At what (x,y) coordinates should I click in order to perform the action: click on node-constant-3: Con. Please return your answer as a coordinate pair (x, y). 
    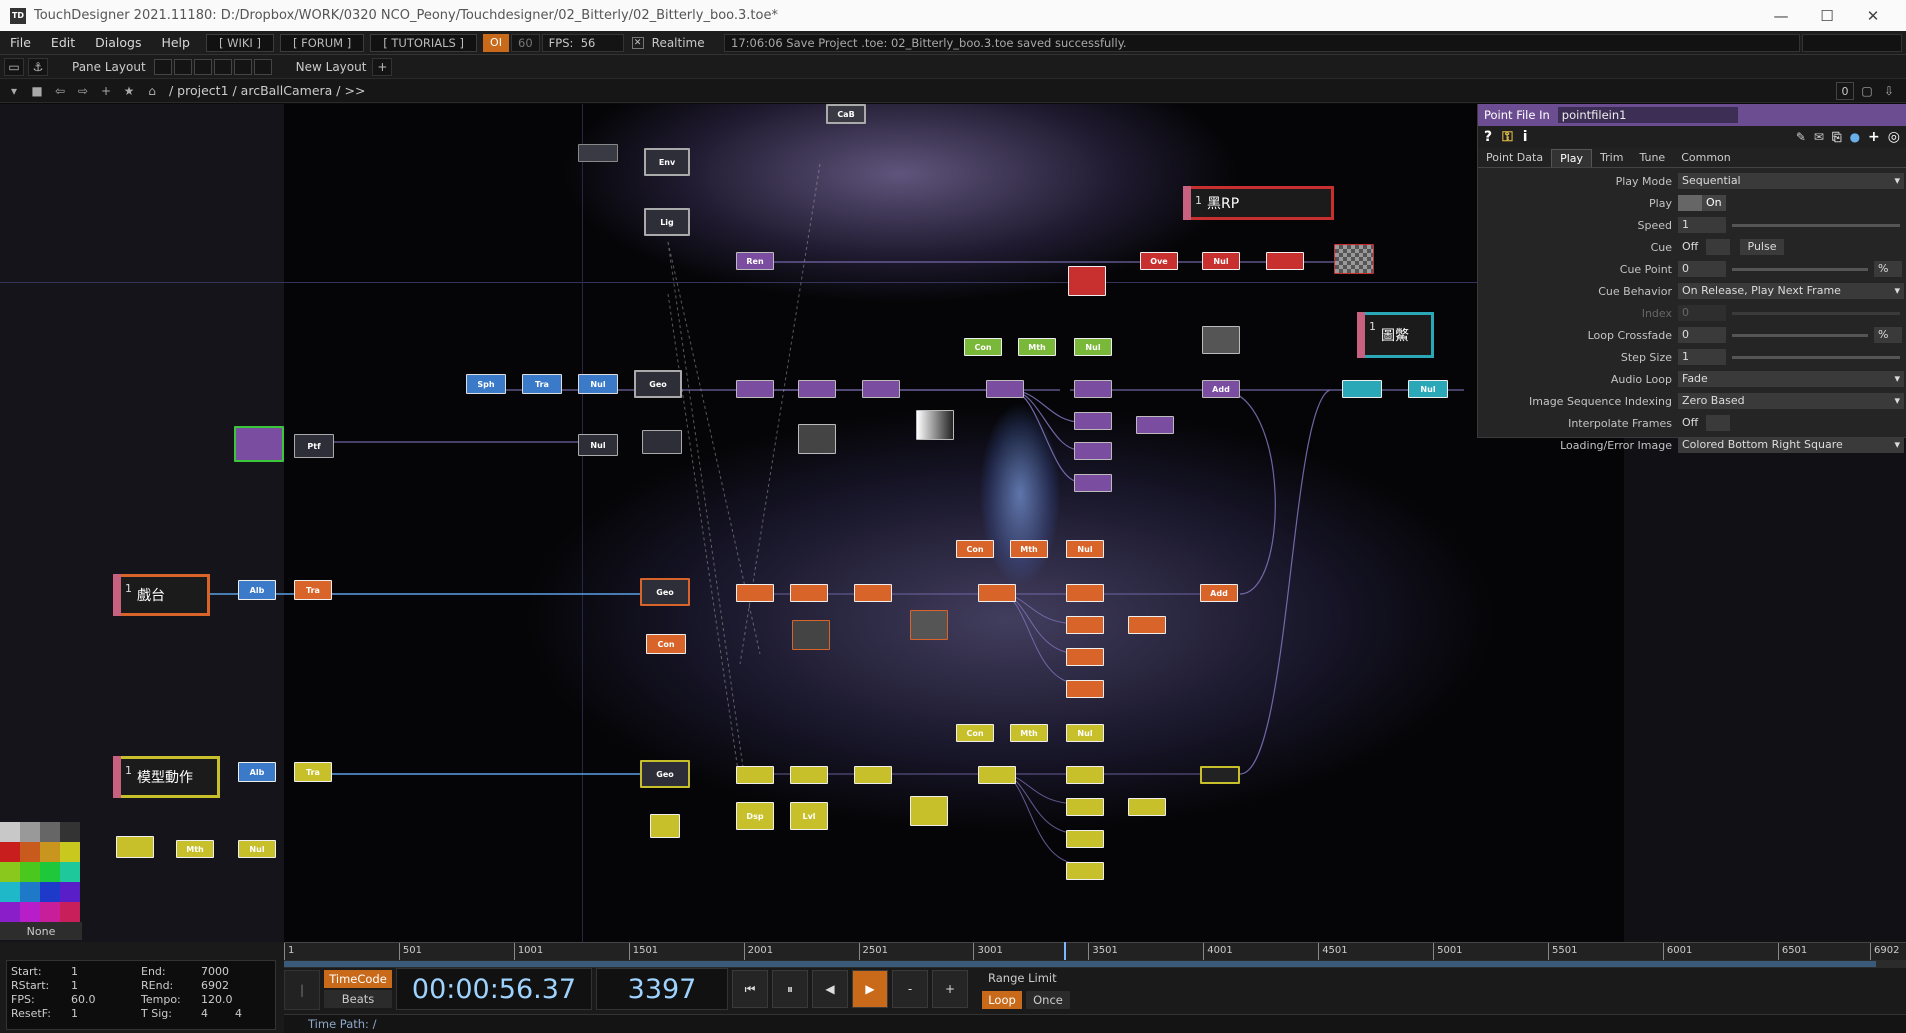
    Looking at the image, I should click on (975, 549).